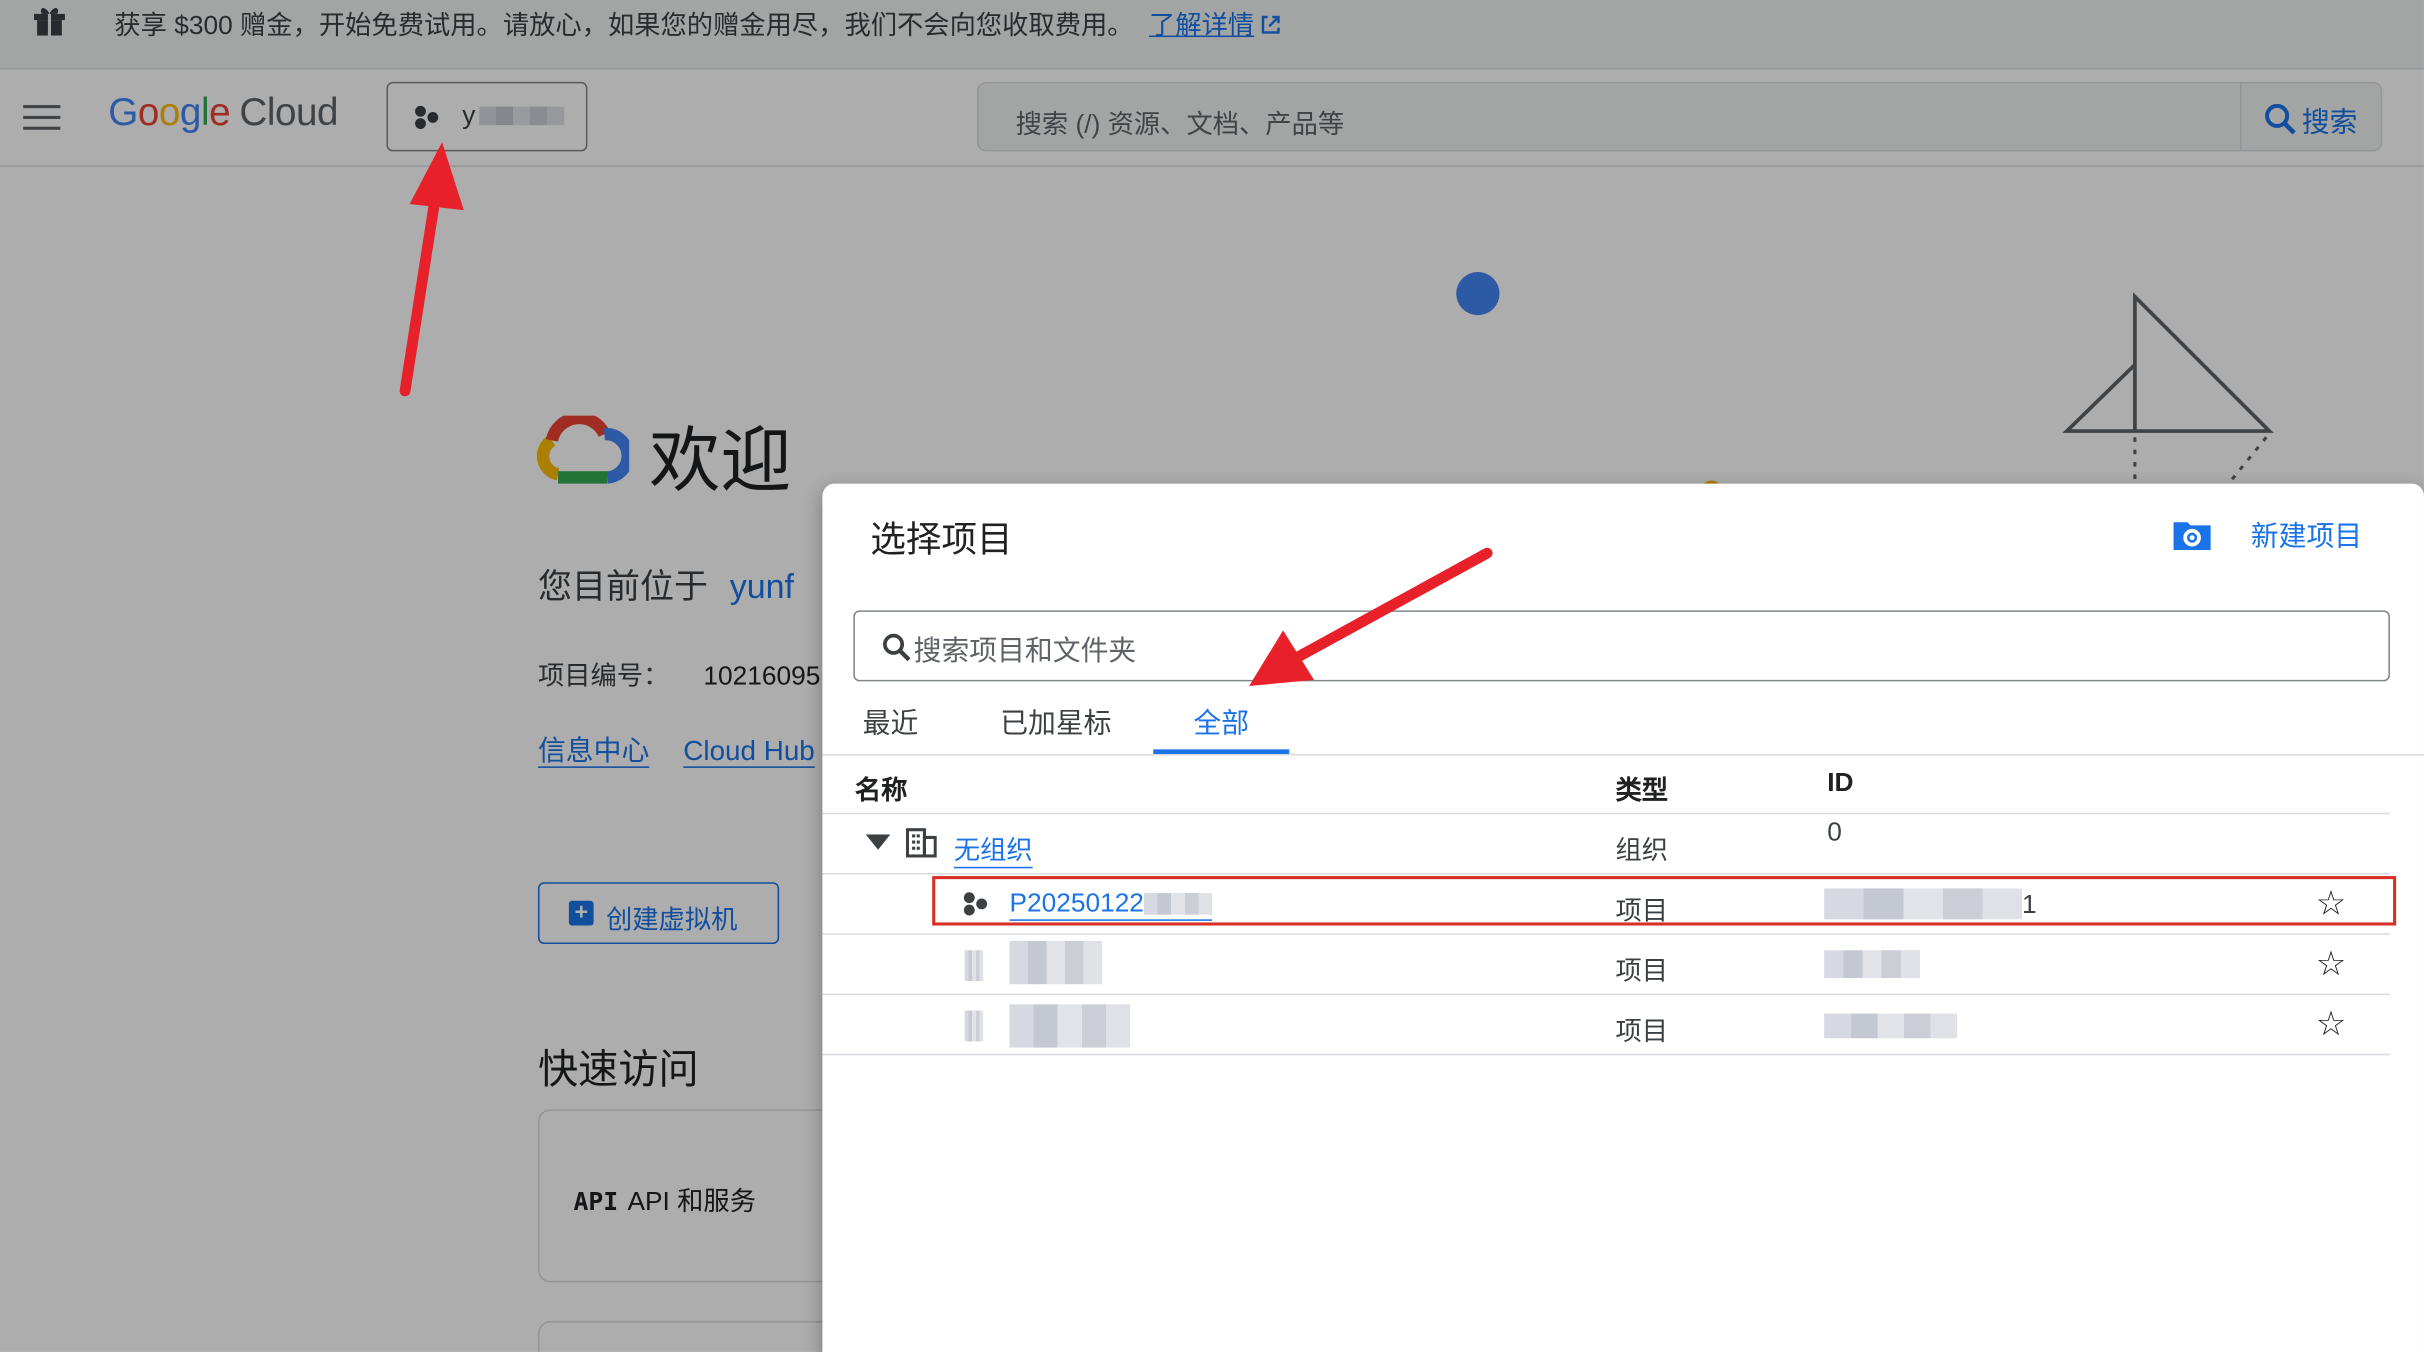 This screenshot has height=1352, width=2424. I want to click on arrow-to-all-tab, so click(1393, 605).